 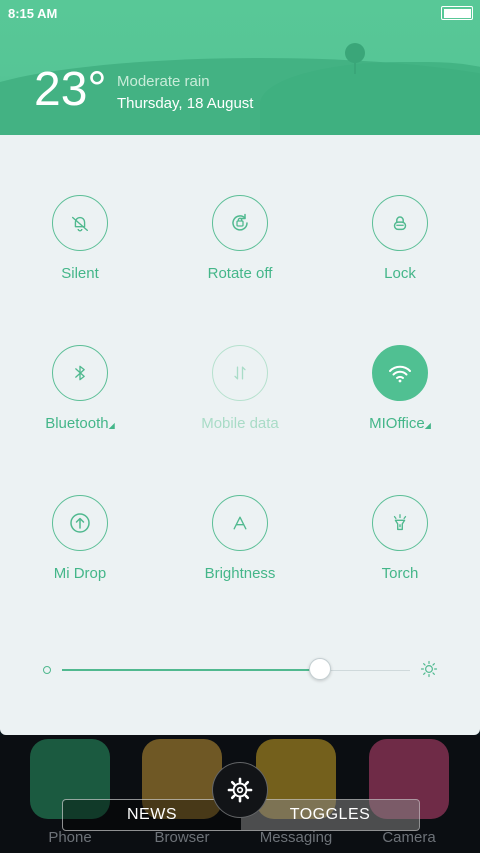 I want to click on mobile-data-icon, so click(x=240, y=373).